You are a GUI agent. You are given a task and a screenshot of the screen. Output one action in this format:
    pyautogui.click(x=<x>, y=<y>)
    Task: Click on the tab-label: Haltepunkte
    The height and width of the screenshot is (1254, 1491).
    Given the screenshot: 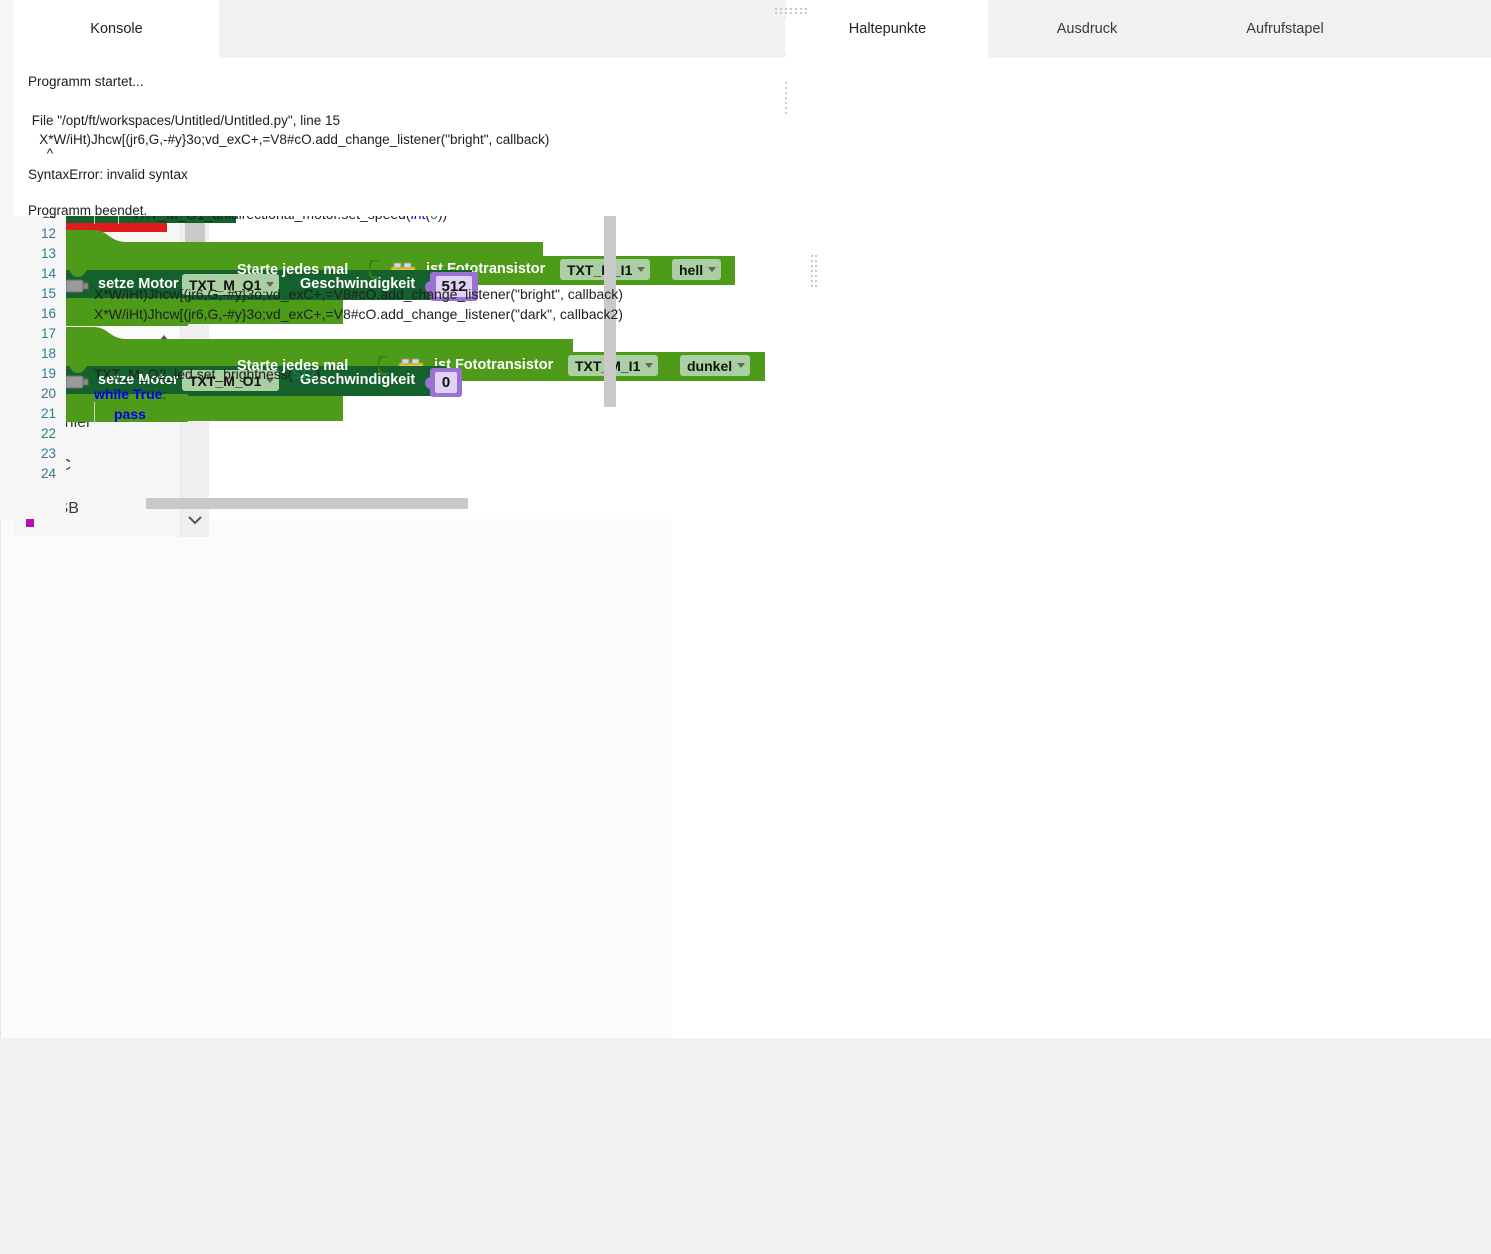 What is the action you would take?
    pyautogui.click(x=887, y=29)
    